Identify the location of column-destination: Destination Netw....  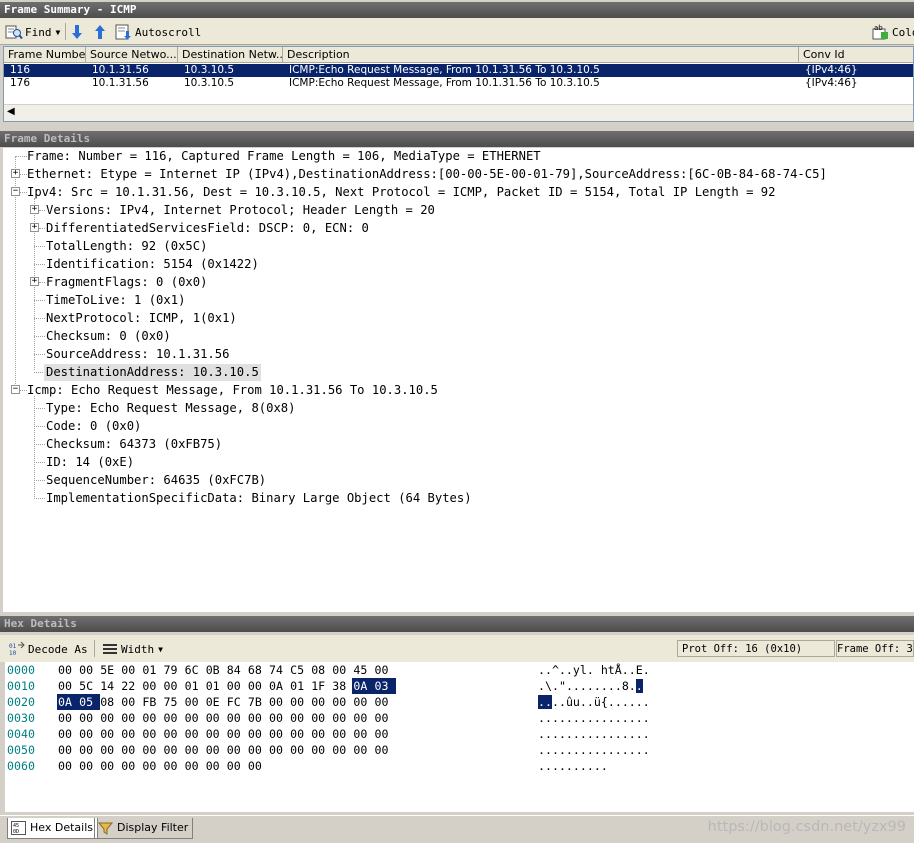
(230, 55).